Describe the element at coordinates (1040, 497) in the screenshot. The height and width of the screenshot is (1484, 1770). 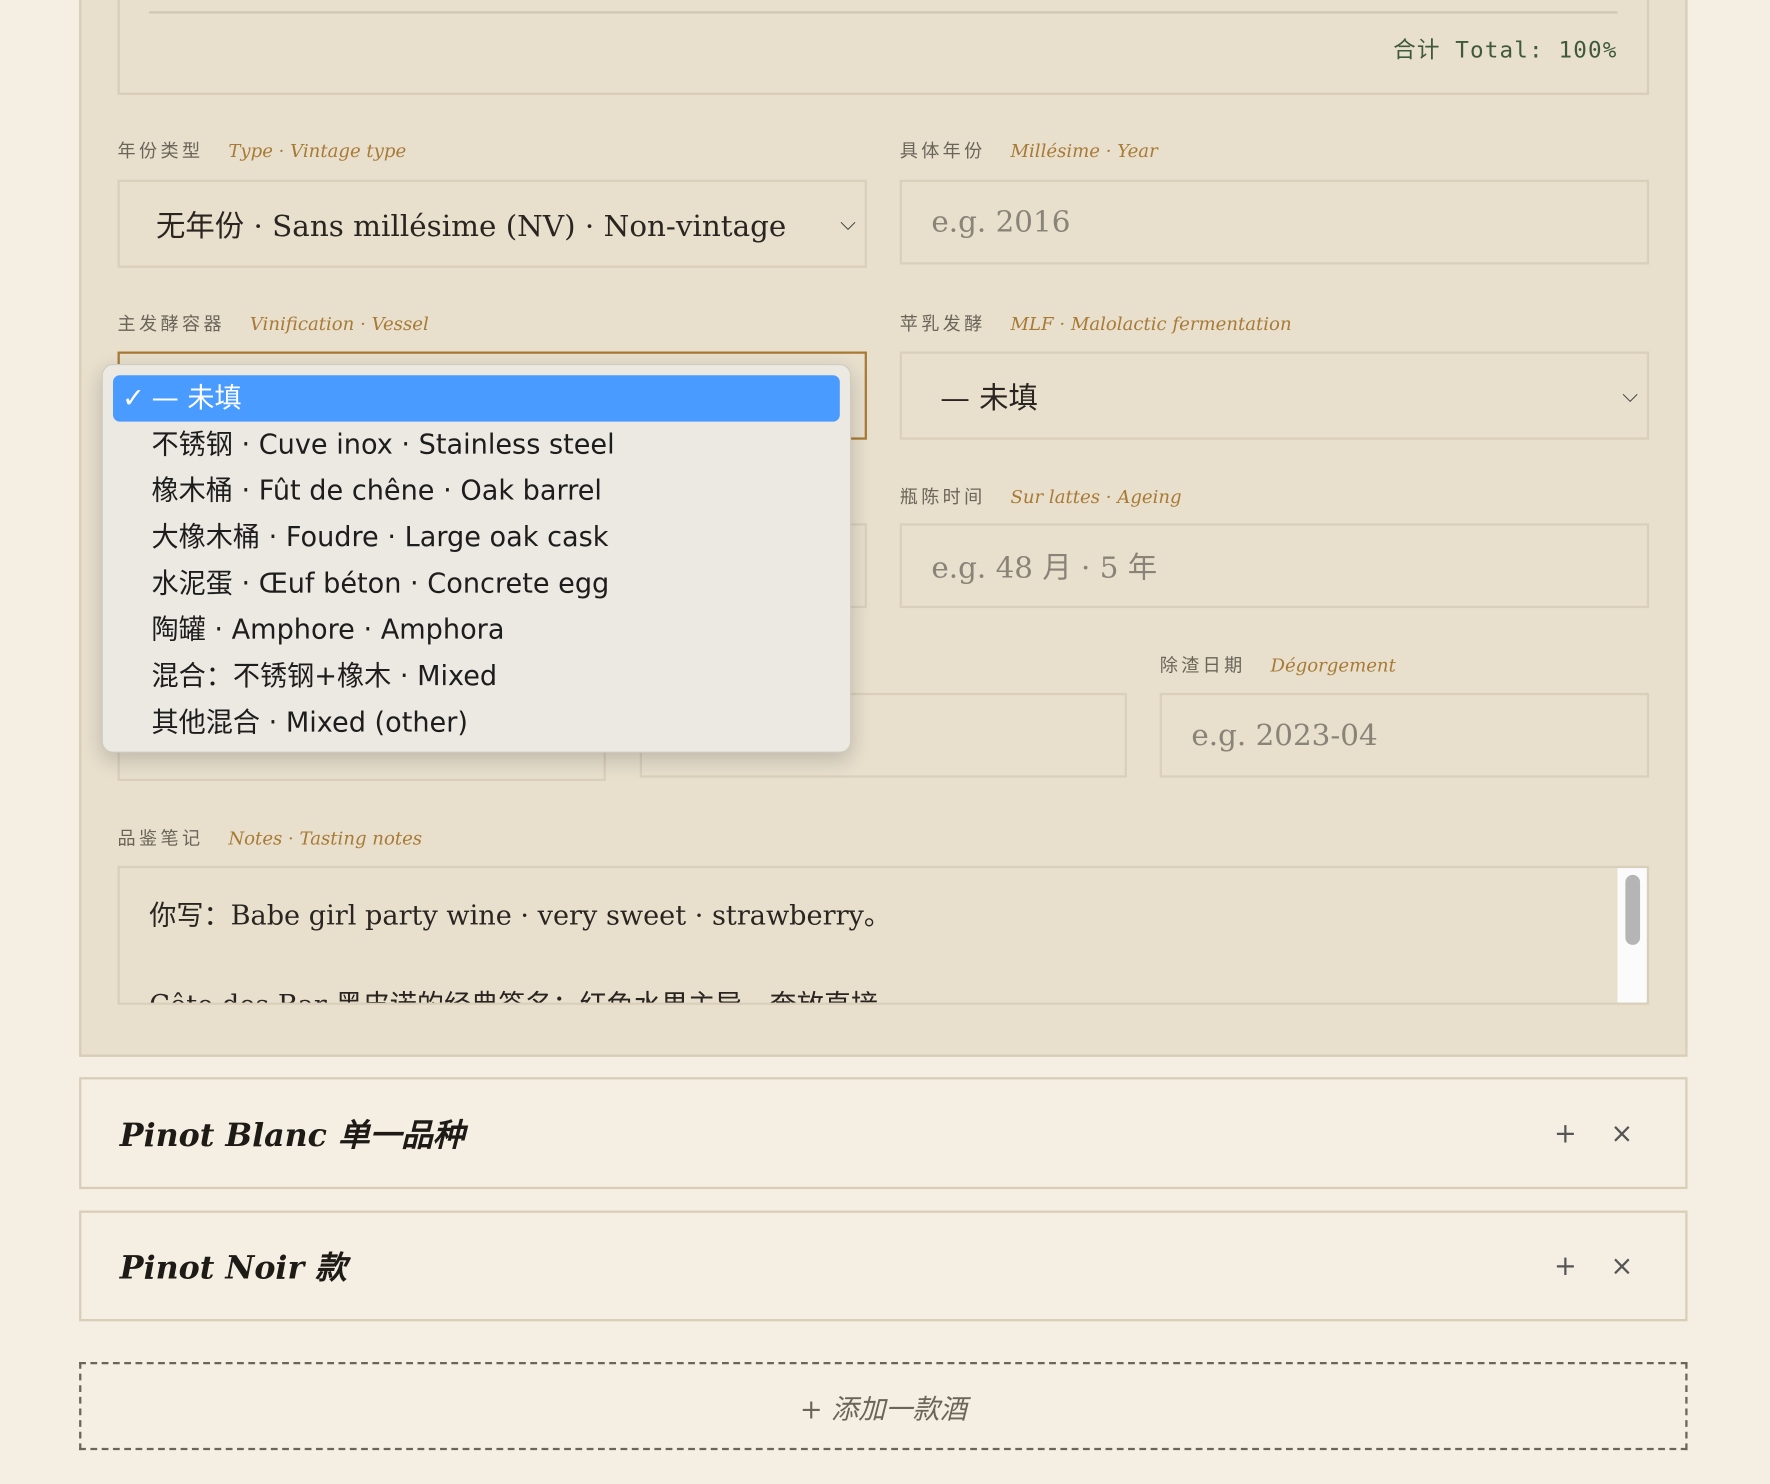
I see `ageing-label: 瓶陈时间 Sur lattes · Ageing` at that location.